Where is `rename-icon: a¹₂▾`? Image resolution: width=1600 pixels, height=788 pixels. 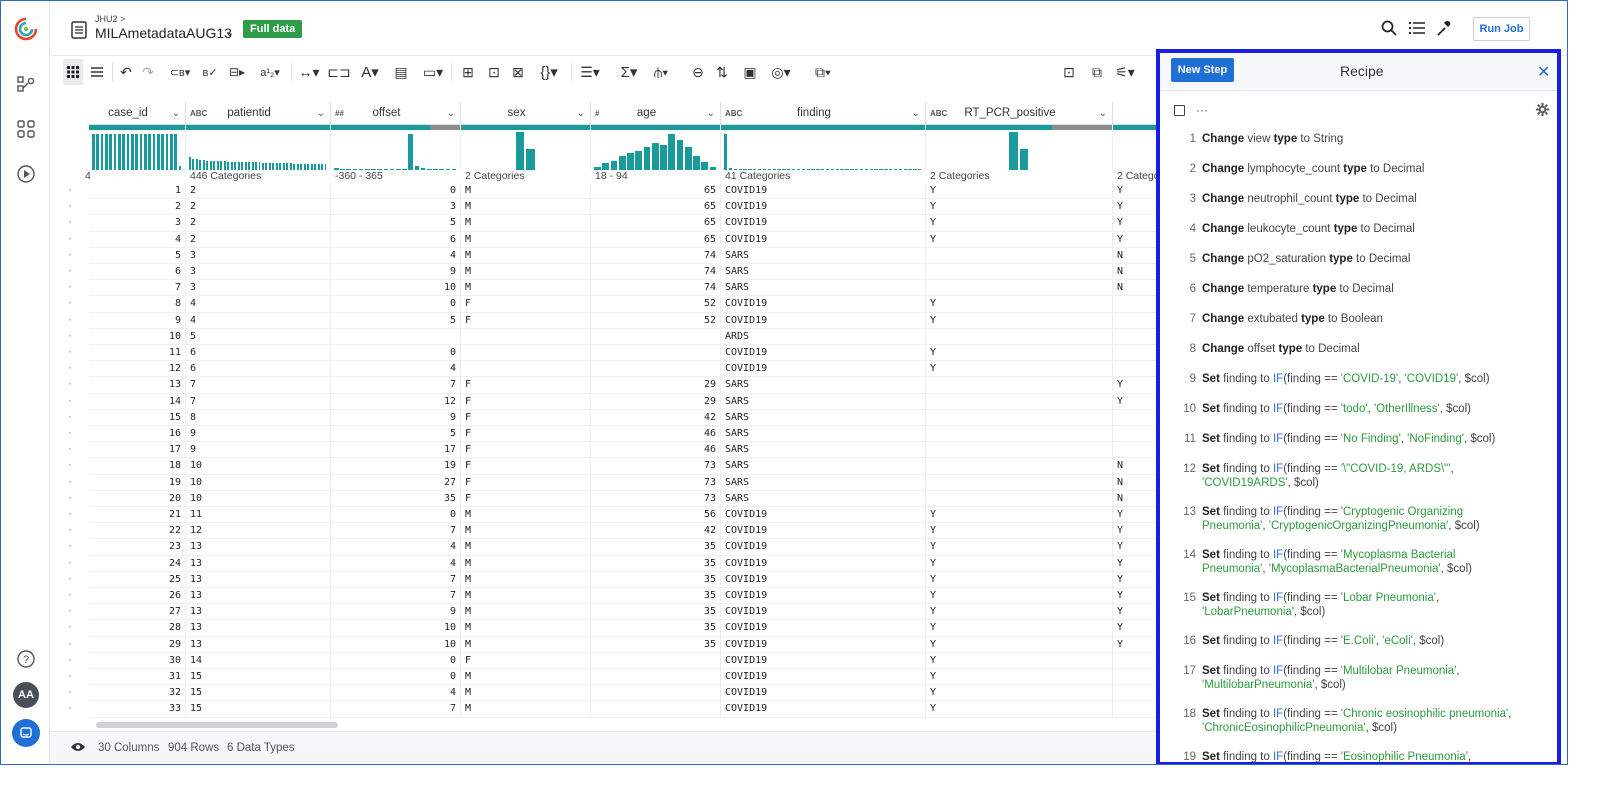 rename-icon: a¹₂▾ is located at coordinates (270, 72).